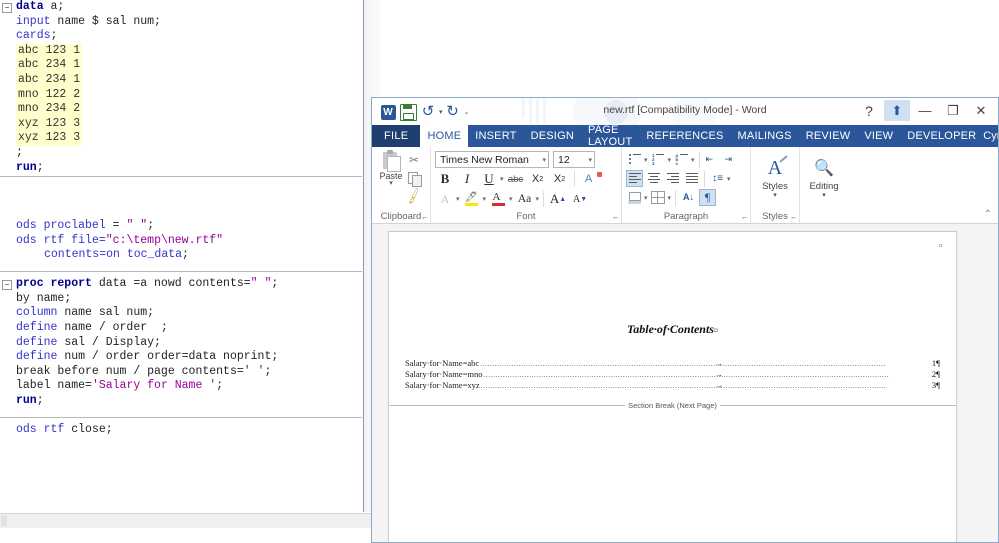  I want to click on strikethrough-button: abc, so click(516, 179).